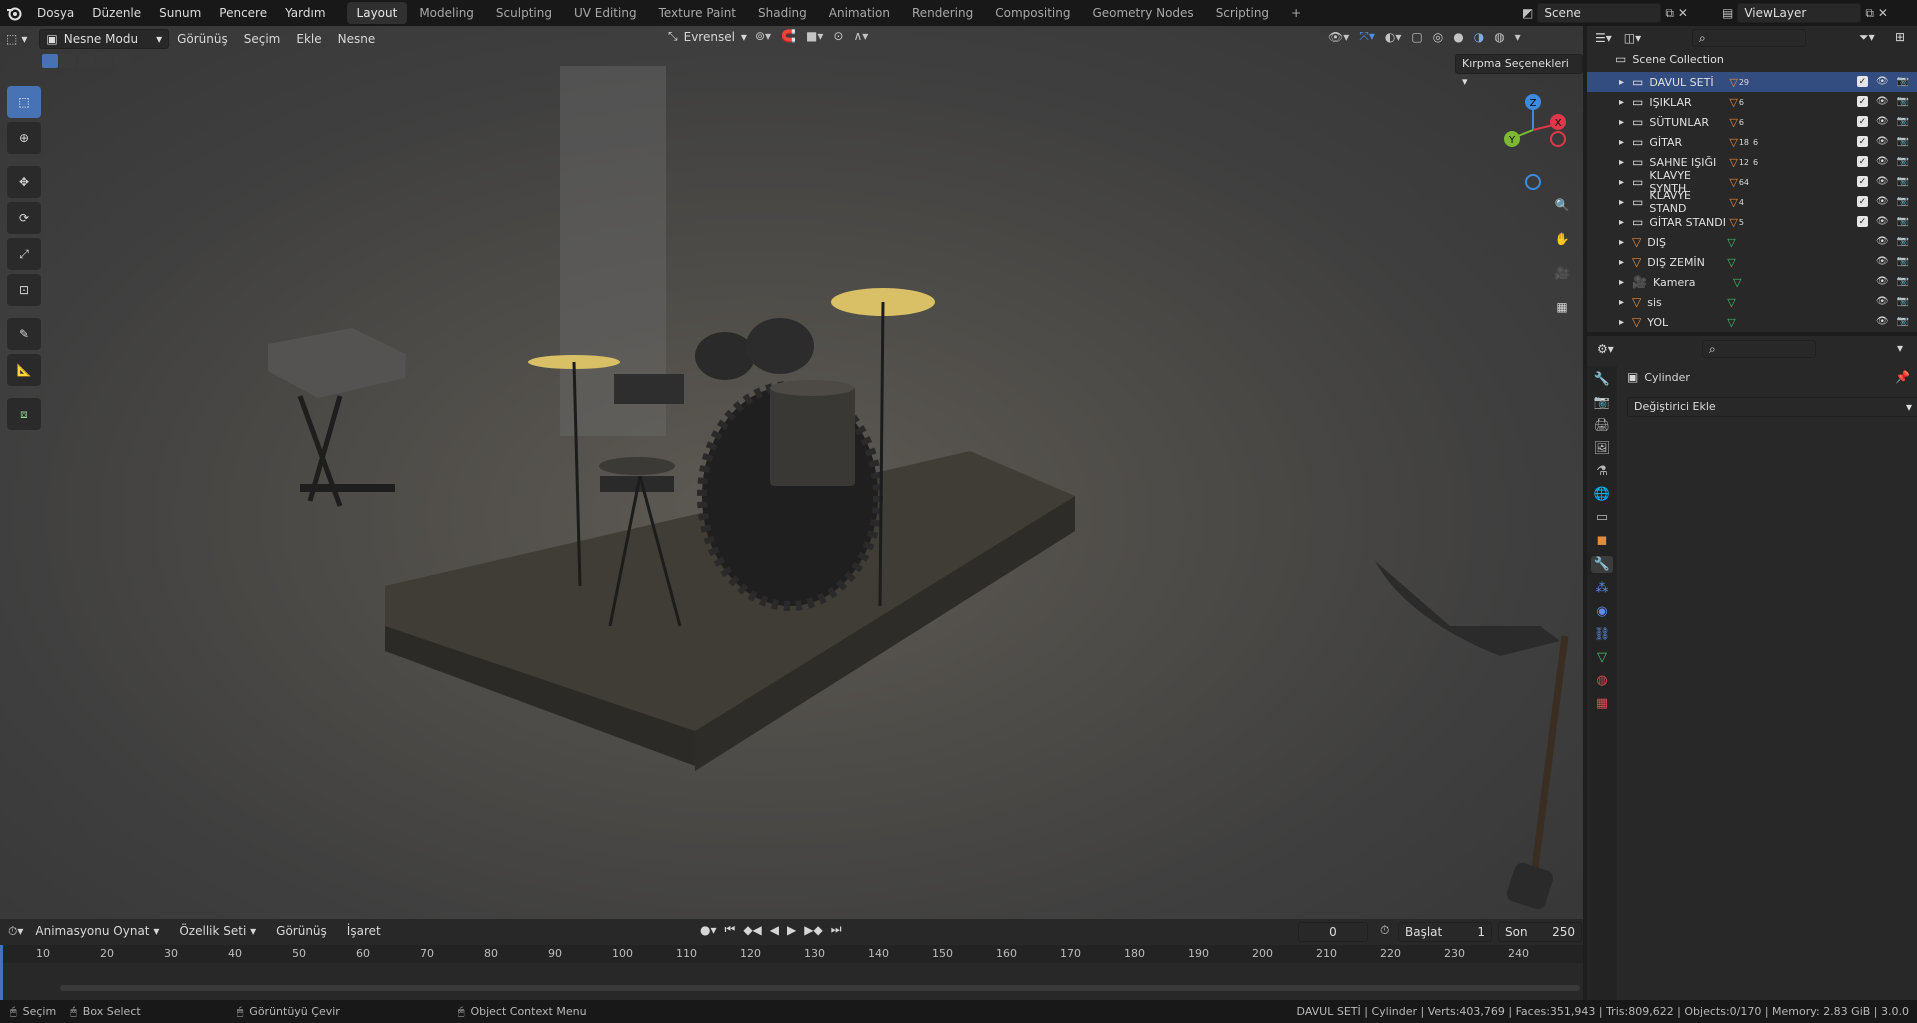 Image resolution: width=1917 pixels, height=1023 pixels. I want to click on cursor-tool: ⊕, so click(24, 138).